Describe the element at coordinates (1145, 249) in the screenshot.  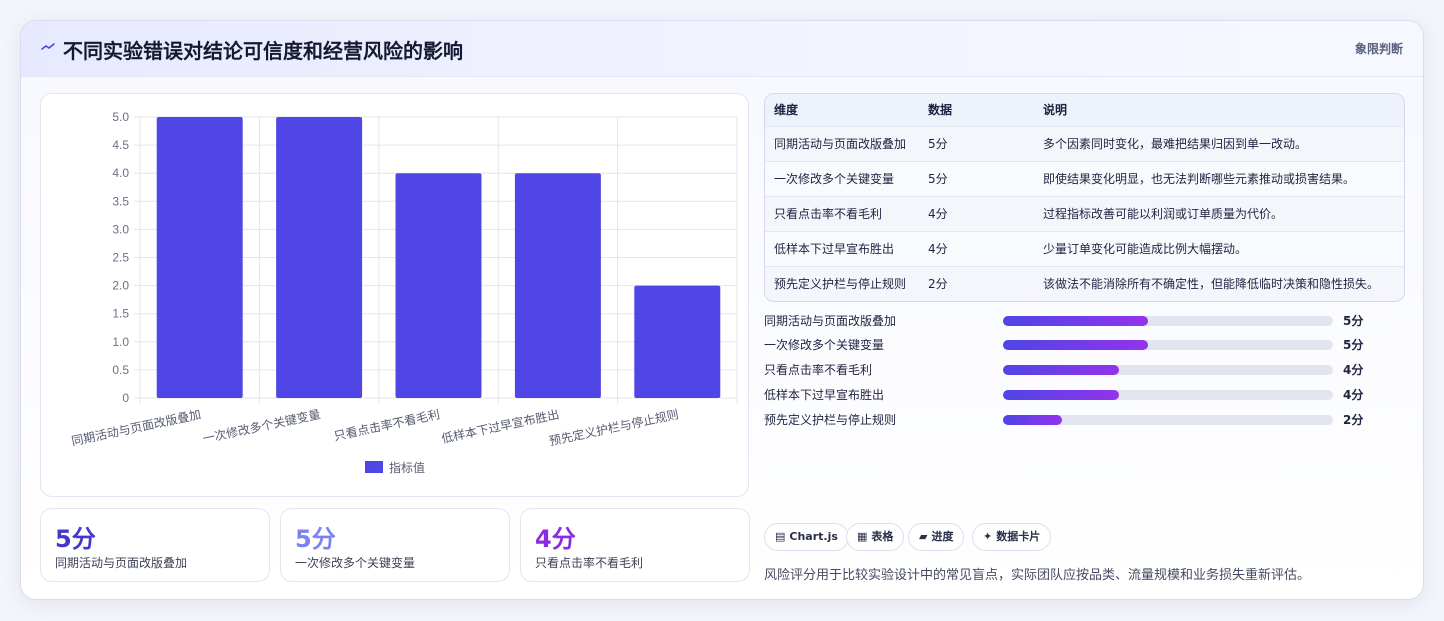
I see `table-cell: 少量订单变化可能造成比例大幅摆动。` at that location.